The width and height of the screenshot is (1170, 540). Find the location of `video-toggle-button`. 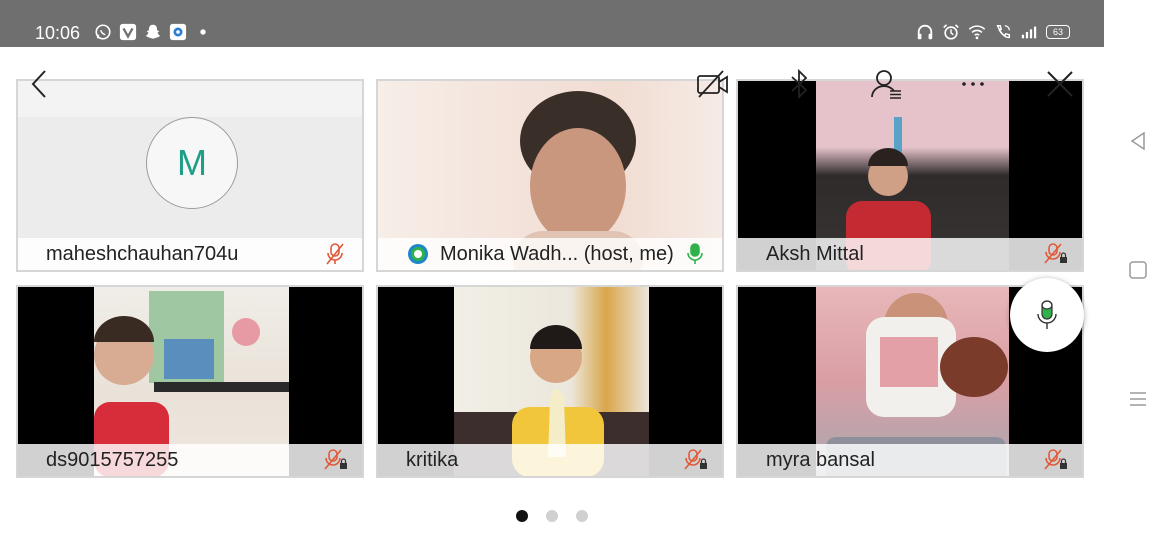

video-toggle-button is located at coordinates (712, 84).